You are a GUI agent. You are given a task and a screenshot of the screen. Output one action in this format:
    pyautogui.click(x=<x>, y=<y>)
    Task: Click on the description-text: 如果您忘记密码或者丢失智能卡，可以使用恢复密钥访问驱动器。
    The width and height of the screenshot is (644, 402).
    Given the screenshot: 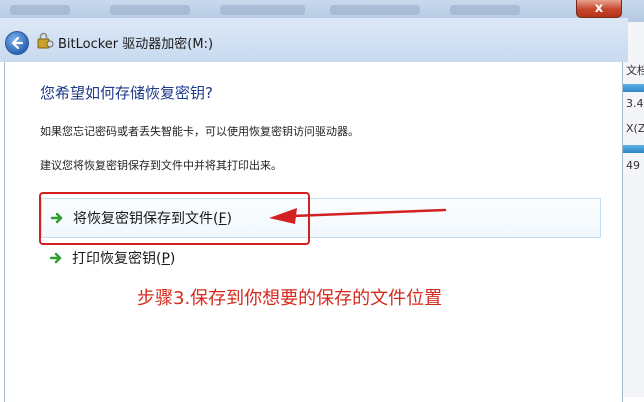 What is the action you would take?
    pyautogui.click(x=199, y=131)
    